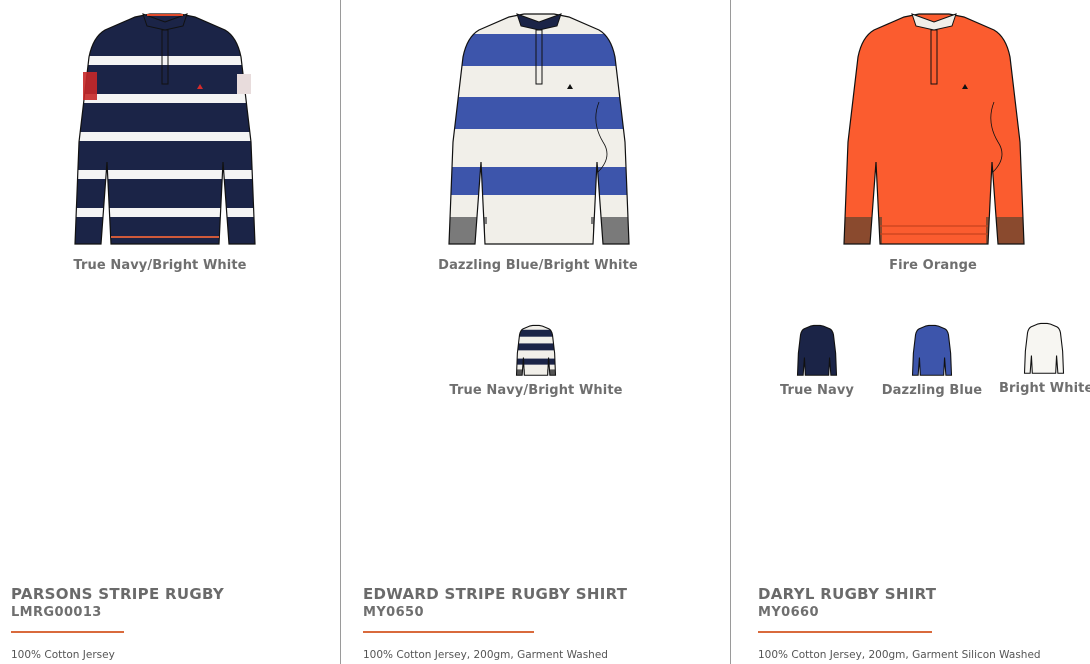 The height and width of the screenshot is (664, 1090). Describe the element at coordinates (933, 265) in the screenshot. I see `main-colorway-label: Fire Orange` at that location.